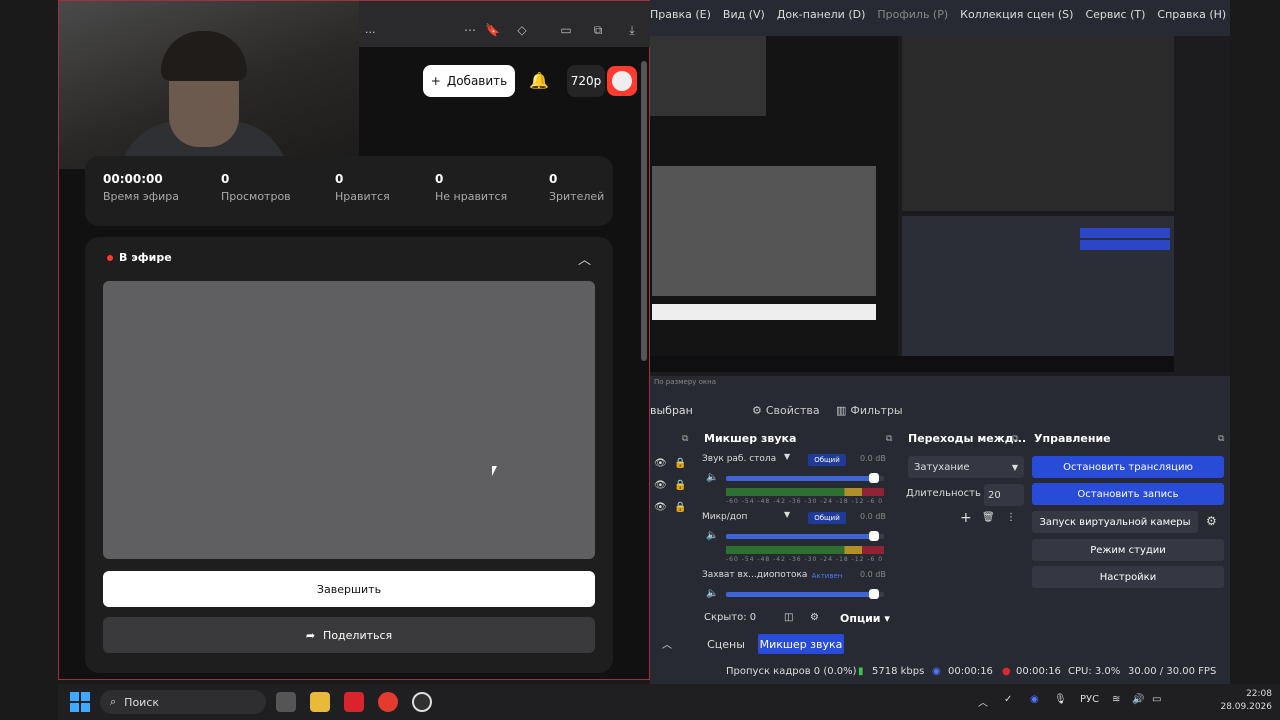 The height and width of the screenshot is (720, 1280). Describe the element at coordinates (539, 80) in the screenshot. I see `bell-icon: 🔔` at that location.